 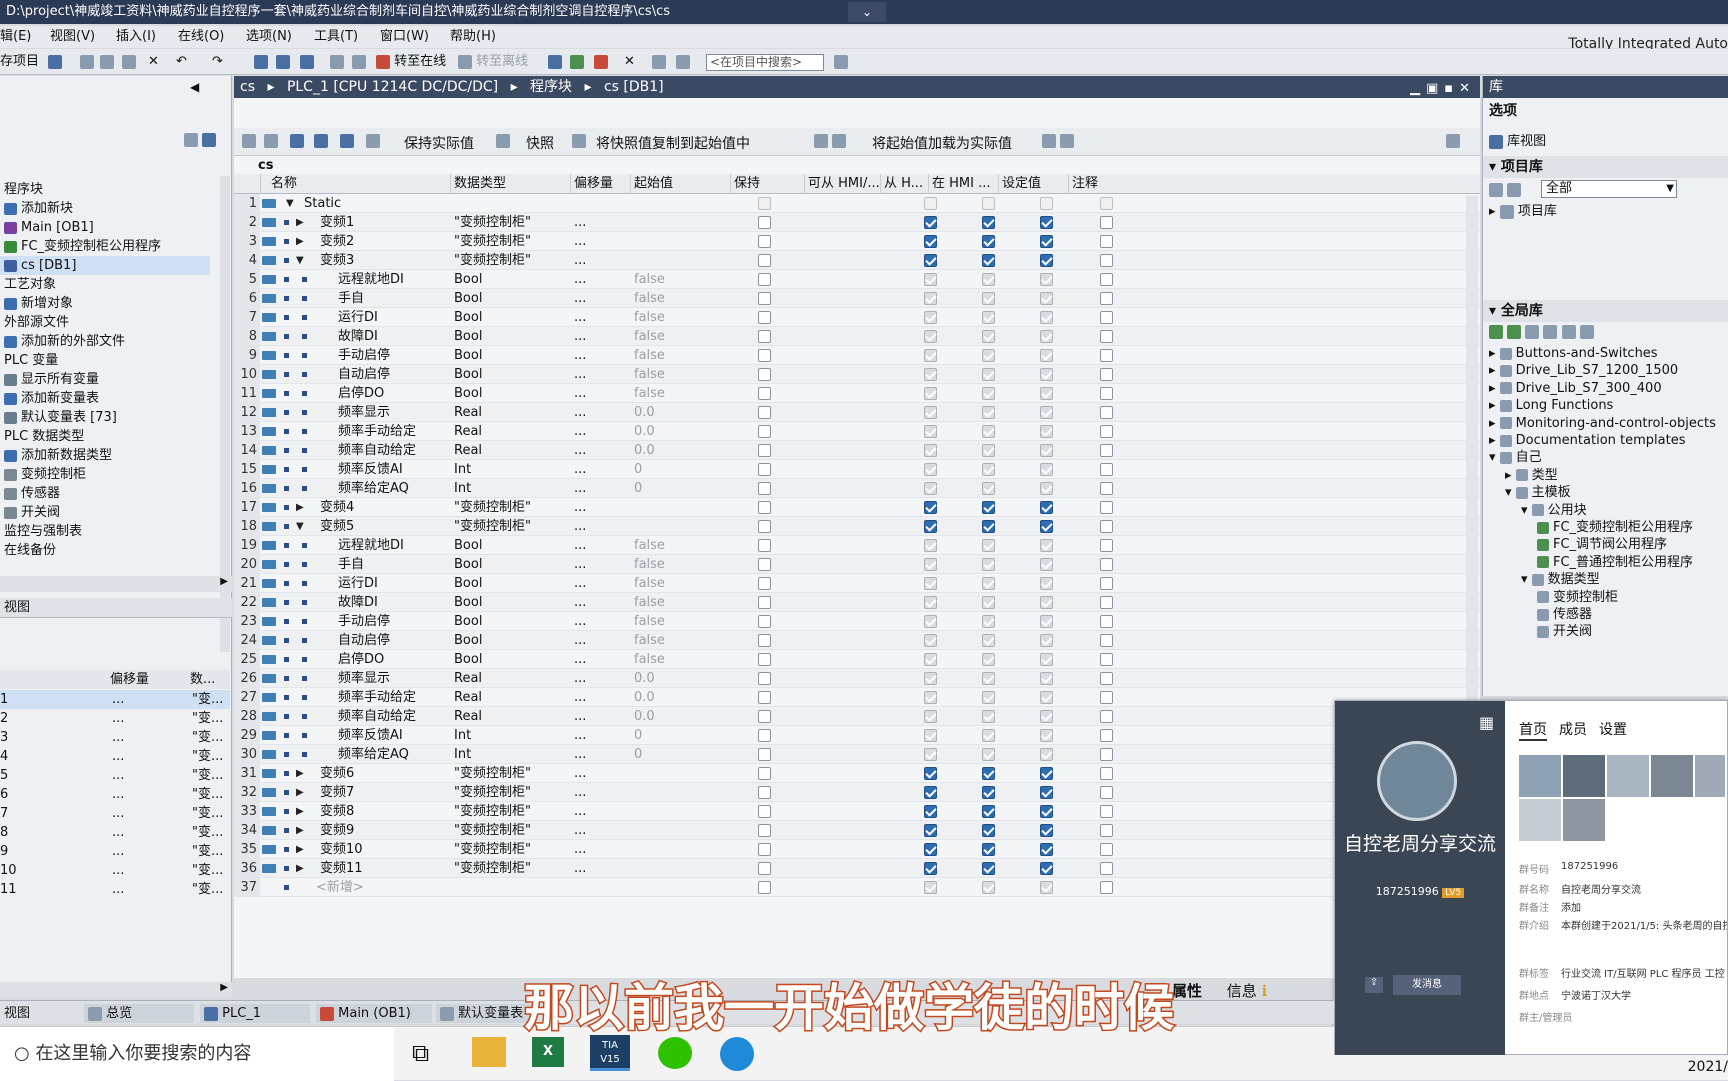 What do you see at coordinates (105, 284) in the screenshot?
I see `tree-item: 工艺对象` at bounding box center [105, 284].